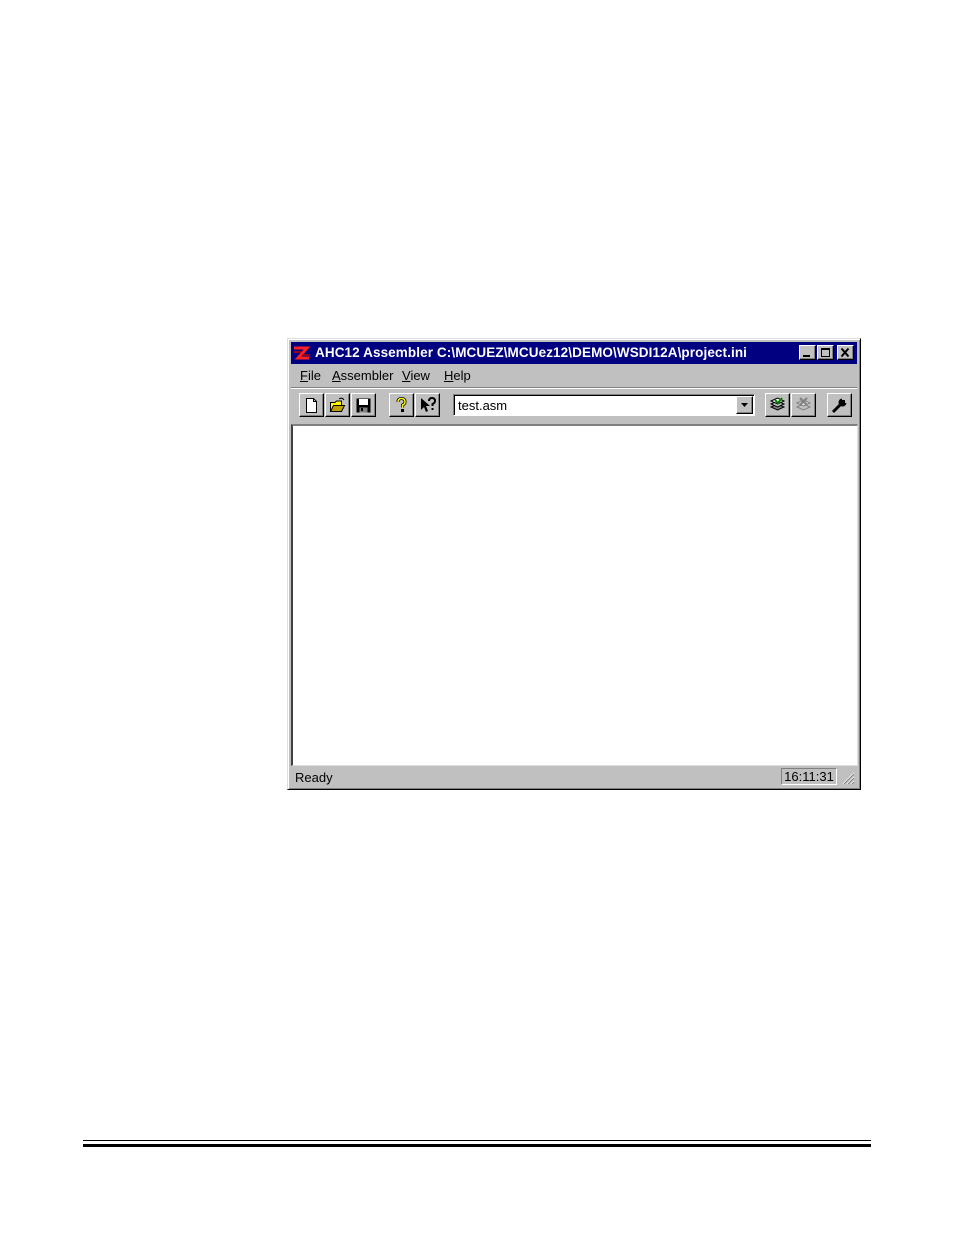 Image resolution: width=954 pixels, height=1235 pixels. I want to click on footer-rule-thick, so click(477, 1145).